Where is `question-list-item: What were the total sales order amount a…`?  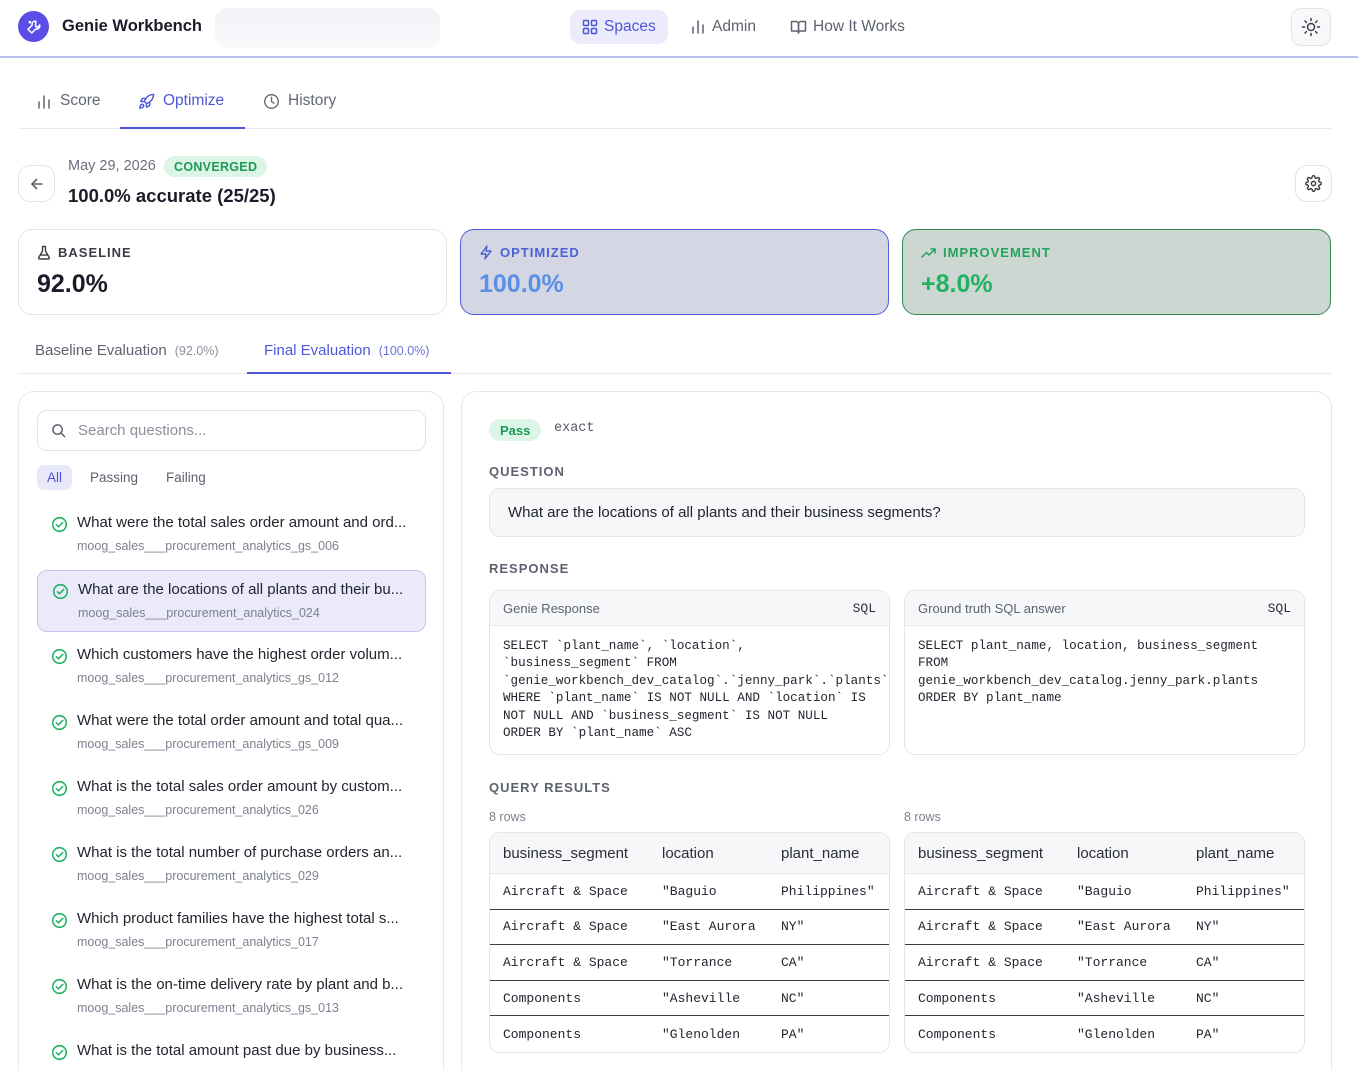
question-list-item: What were the total sales order amount a… is located at coordinates (231, 535).